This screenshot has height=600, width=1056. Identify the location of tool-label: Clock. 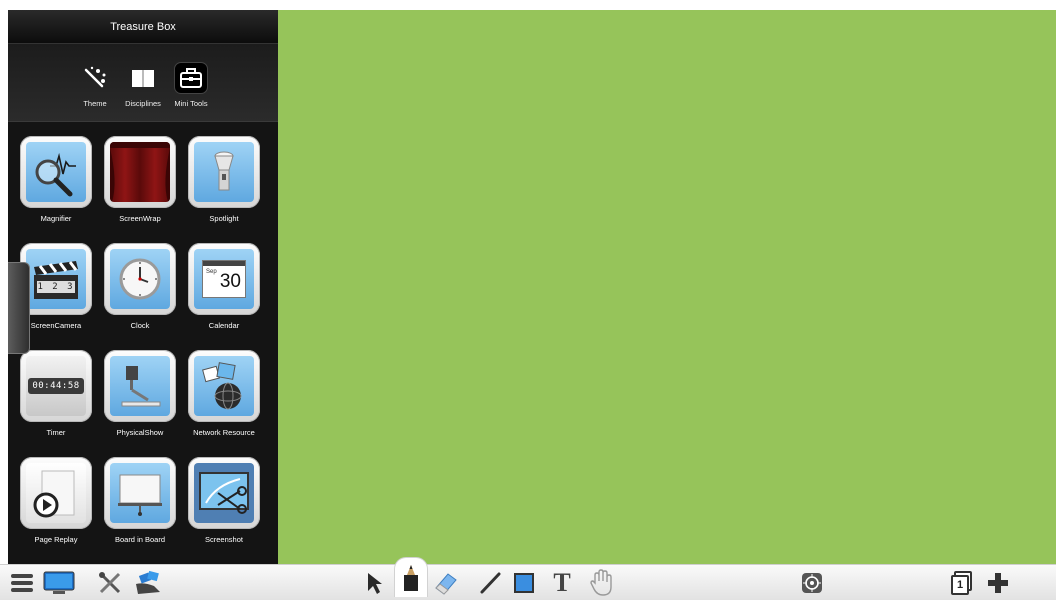
(140, 325).